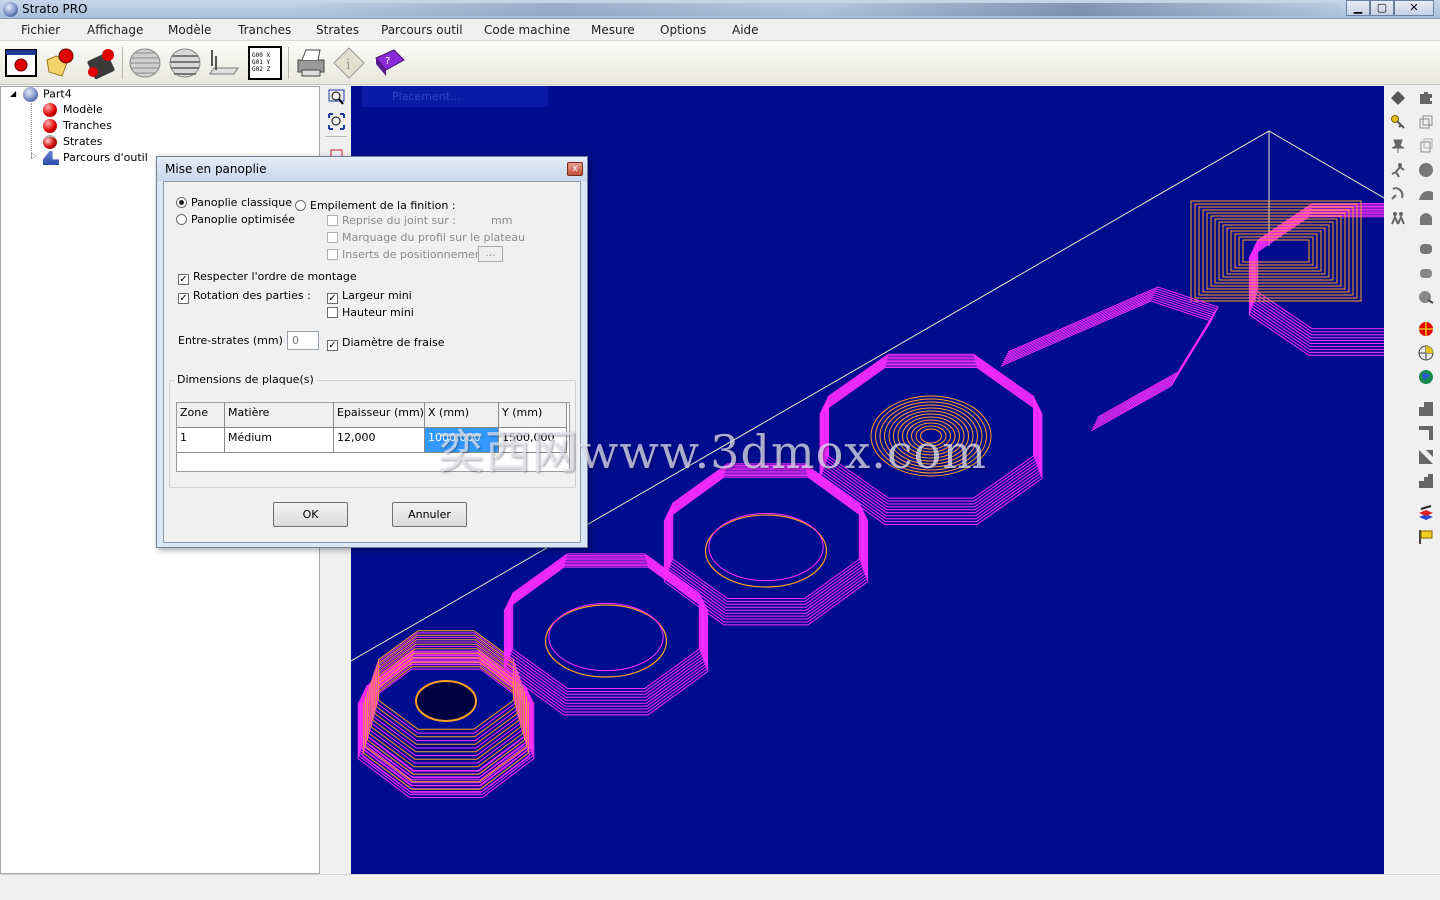 The width and height of the screenshot is (1440, 900). Describe the element at coordinates (337, 30) in the screenshot. I see `menu-strates: Strates` at that location.